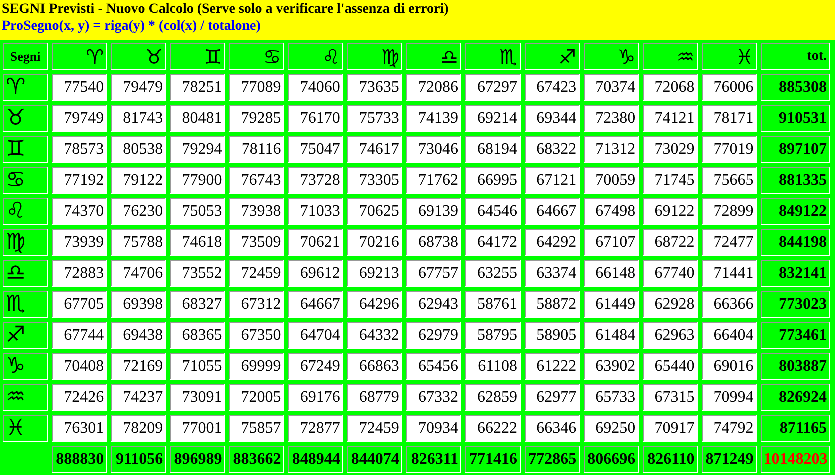 The image size is (835, 475). I want to click on total-cell: 826924, so click(795, 397).